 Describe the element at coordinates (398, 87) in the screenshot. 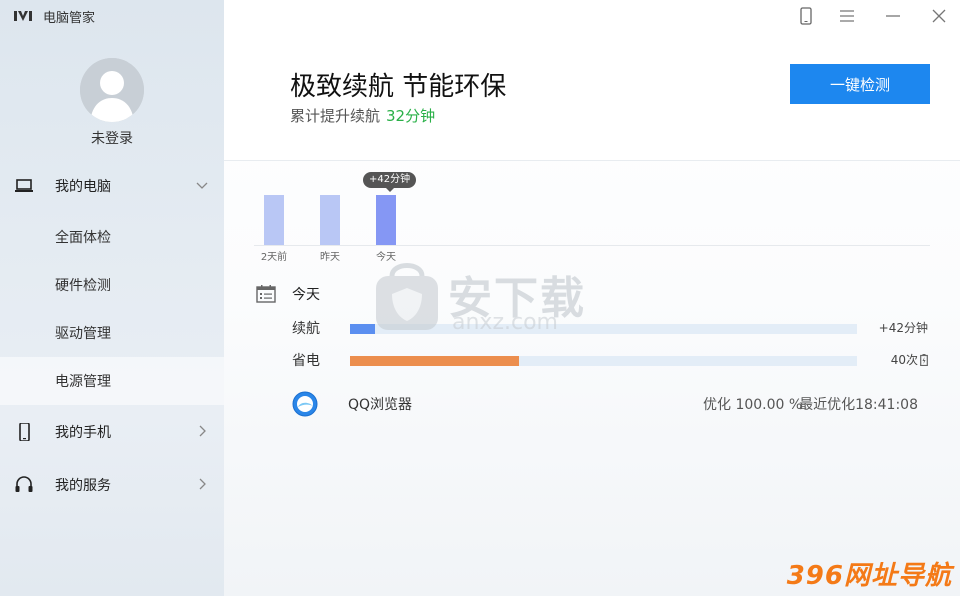

I see `page-headline: 极致续航 节能环保` at that location.